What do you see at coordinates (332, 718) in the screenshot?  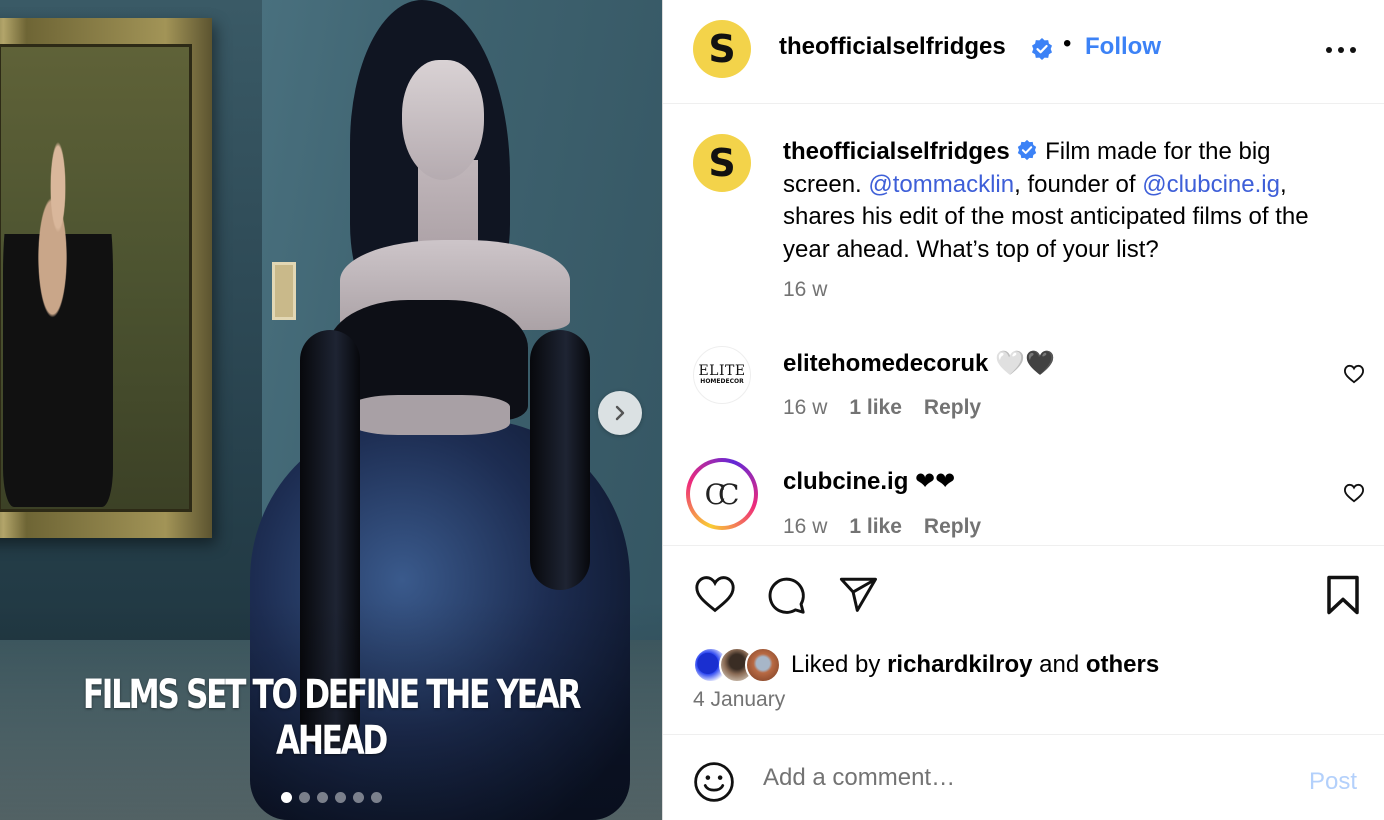 I see `media-overlay-title: FILMS SET TO DEFINE THE YEAR AHEAD` at bounding box center [332, 718].